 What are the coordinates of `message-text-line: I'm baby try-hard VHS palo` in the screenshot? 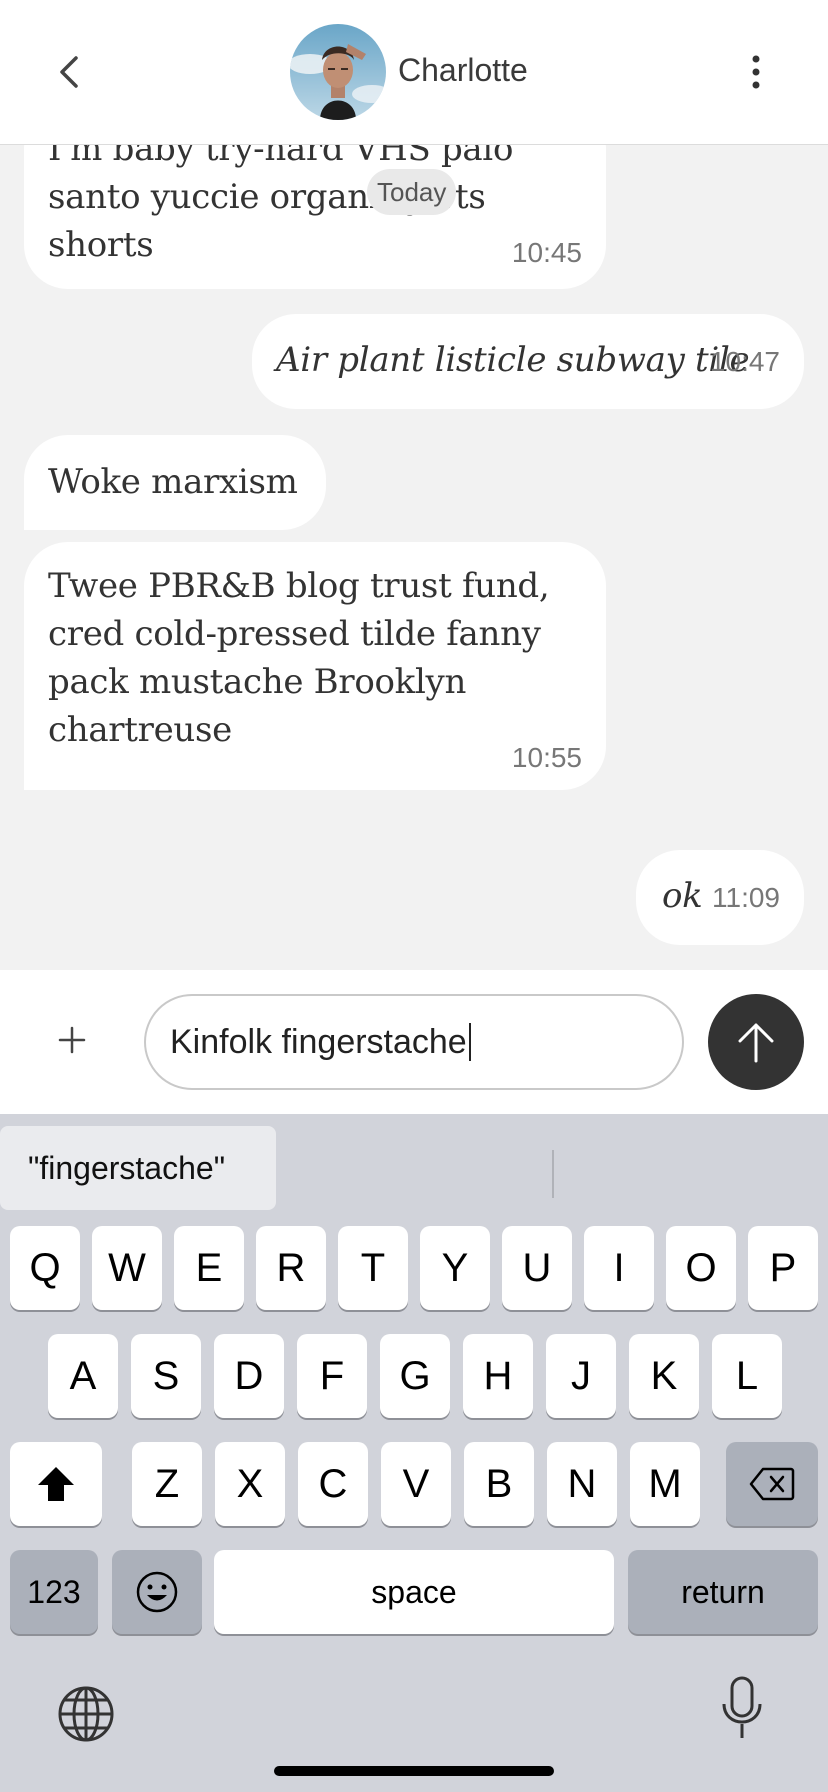 It's located at (281, 157).